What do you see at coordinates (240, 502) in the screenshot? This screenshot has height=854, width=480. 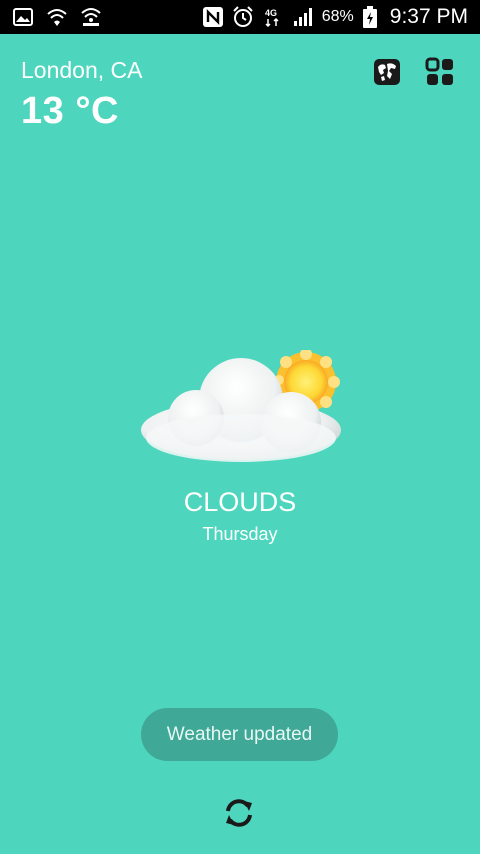 I see `weather-condition: CLOUDS` at bounding box center [240, 502].